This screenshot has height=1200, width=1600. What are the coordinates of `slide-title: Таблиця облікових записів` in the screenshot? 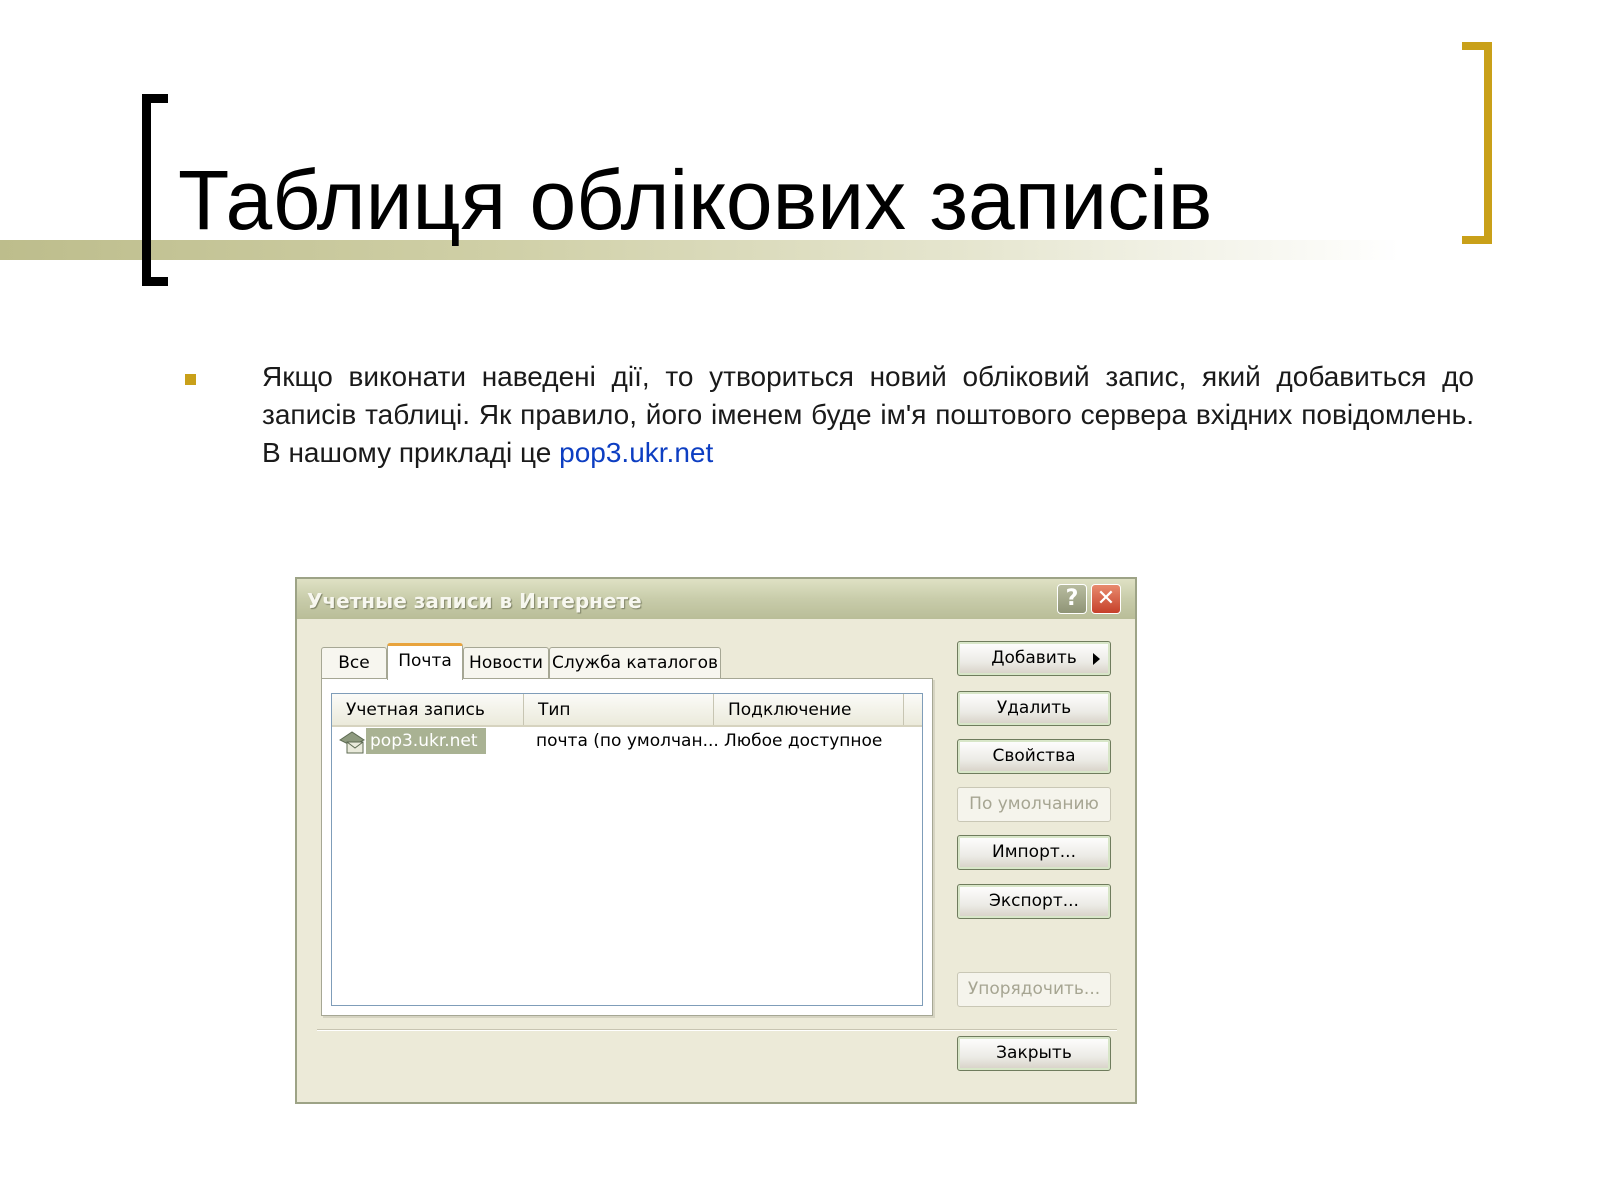 It's located at (695, 200).